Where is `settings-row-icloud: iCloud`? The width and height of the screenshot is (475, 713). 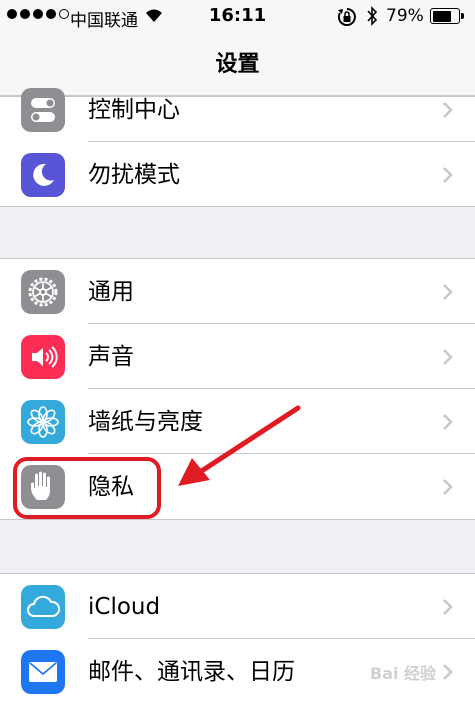 settings-row-icloud: iCloud is located at coordinates (237, 606).